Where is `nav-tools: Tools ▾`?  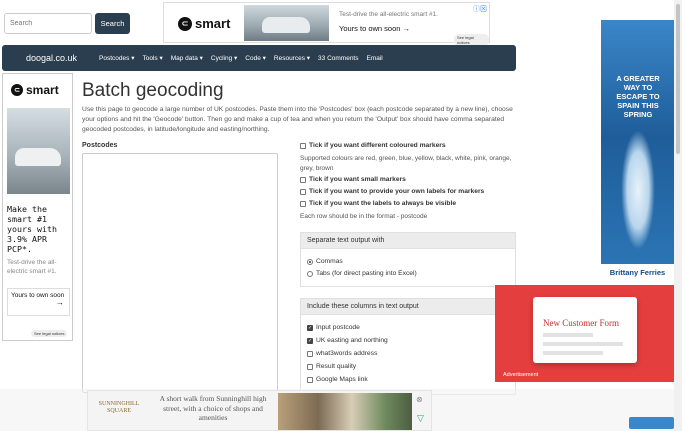 nav-tools: Tools ▾ is located at coordinates (152, 58).